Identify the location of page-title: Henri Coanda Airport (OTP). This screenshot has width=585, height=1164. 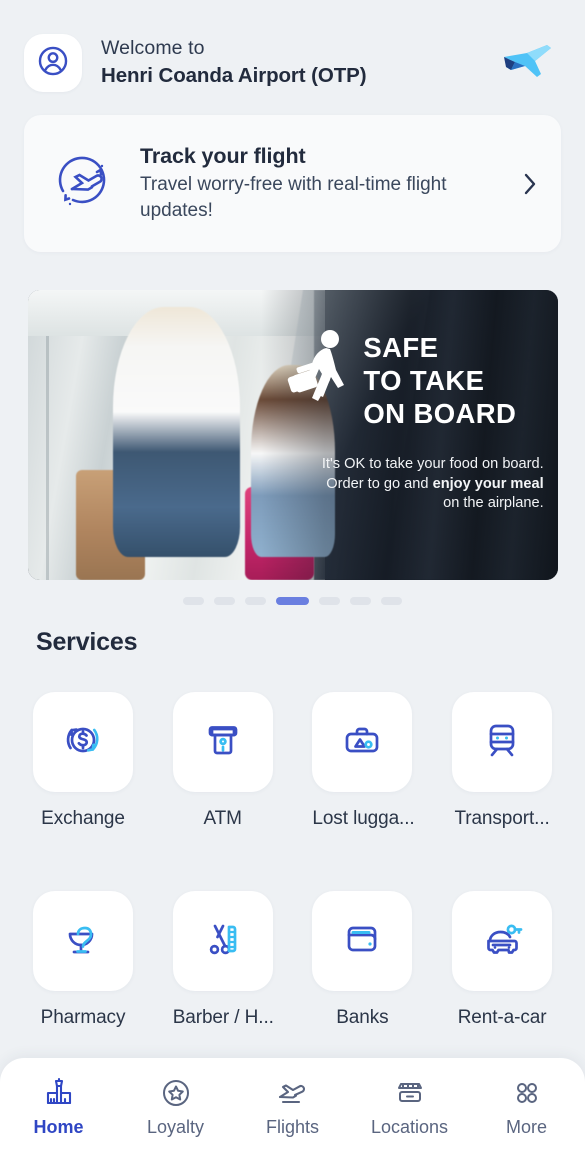
(234, 76).